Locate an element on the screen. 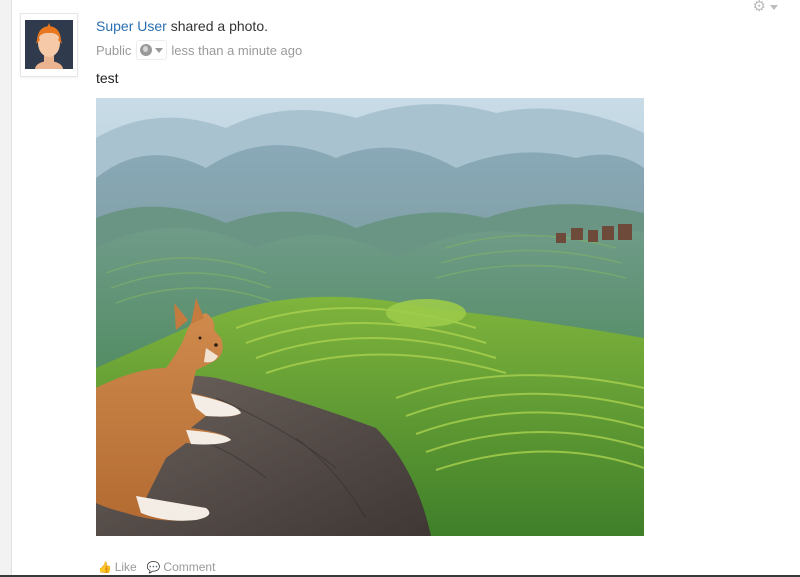 Image resolution: width=800 pixels, height=577 pixels. speech-bubble-icon: 💬 is located at coordinates (153, 567).